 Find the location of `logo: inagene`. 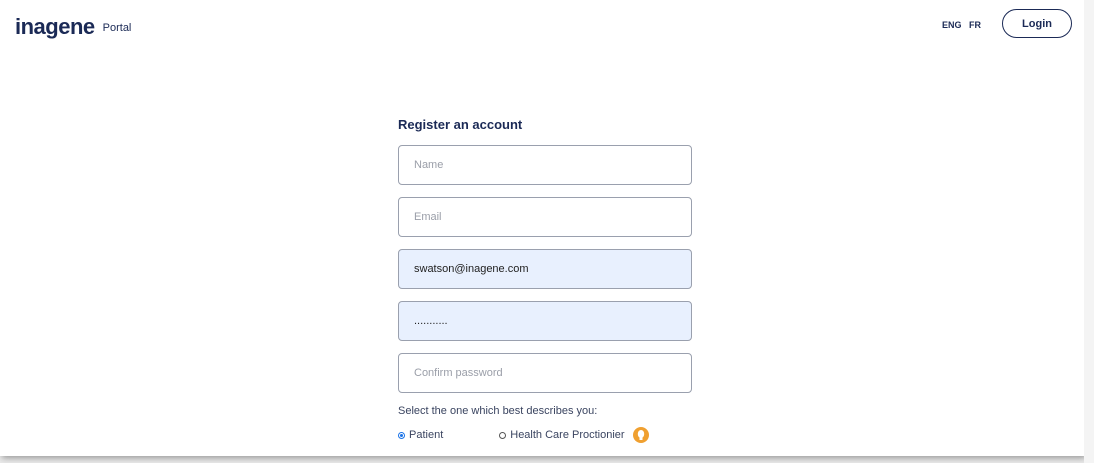

logo: inagene is located at coordinates (55, 27).